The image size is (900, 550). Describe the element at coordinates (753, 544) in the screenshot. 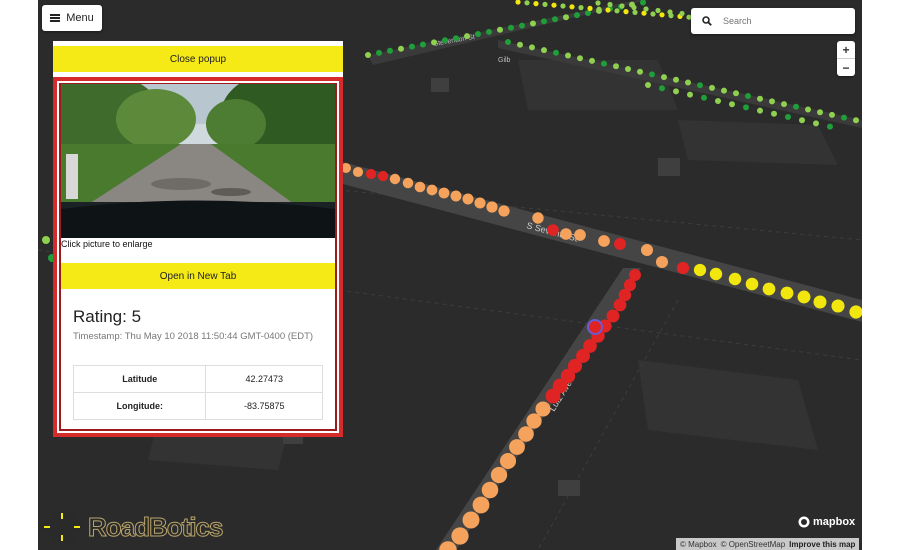

I see `osm-attribution-link: © OpenStreetMap` at that location.